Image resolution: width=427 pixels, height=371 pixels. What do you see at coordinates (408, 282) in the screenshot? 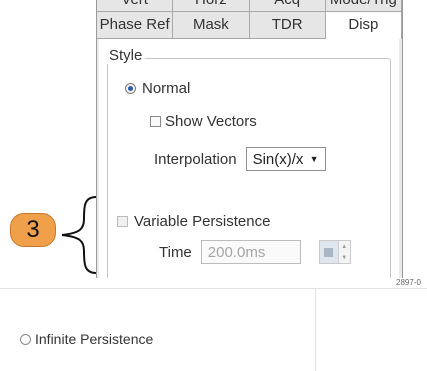
I see `figure-id: 2897-0` at bounding box center [408, 282].